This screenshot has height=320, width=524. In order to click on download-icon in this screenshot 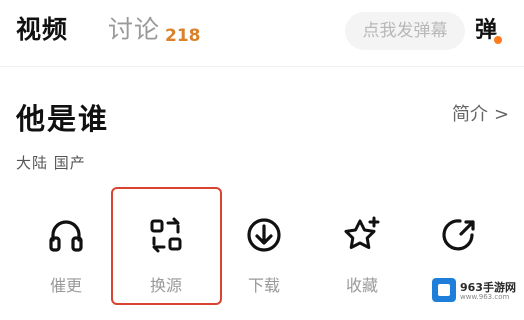, I will do `click(264, 235)`.